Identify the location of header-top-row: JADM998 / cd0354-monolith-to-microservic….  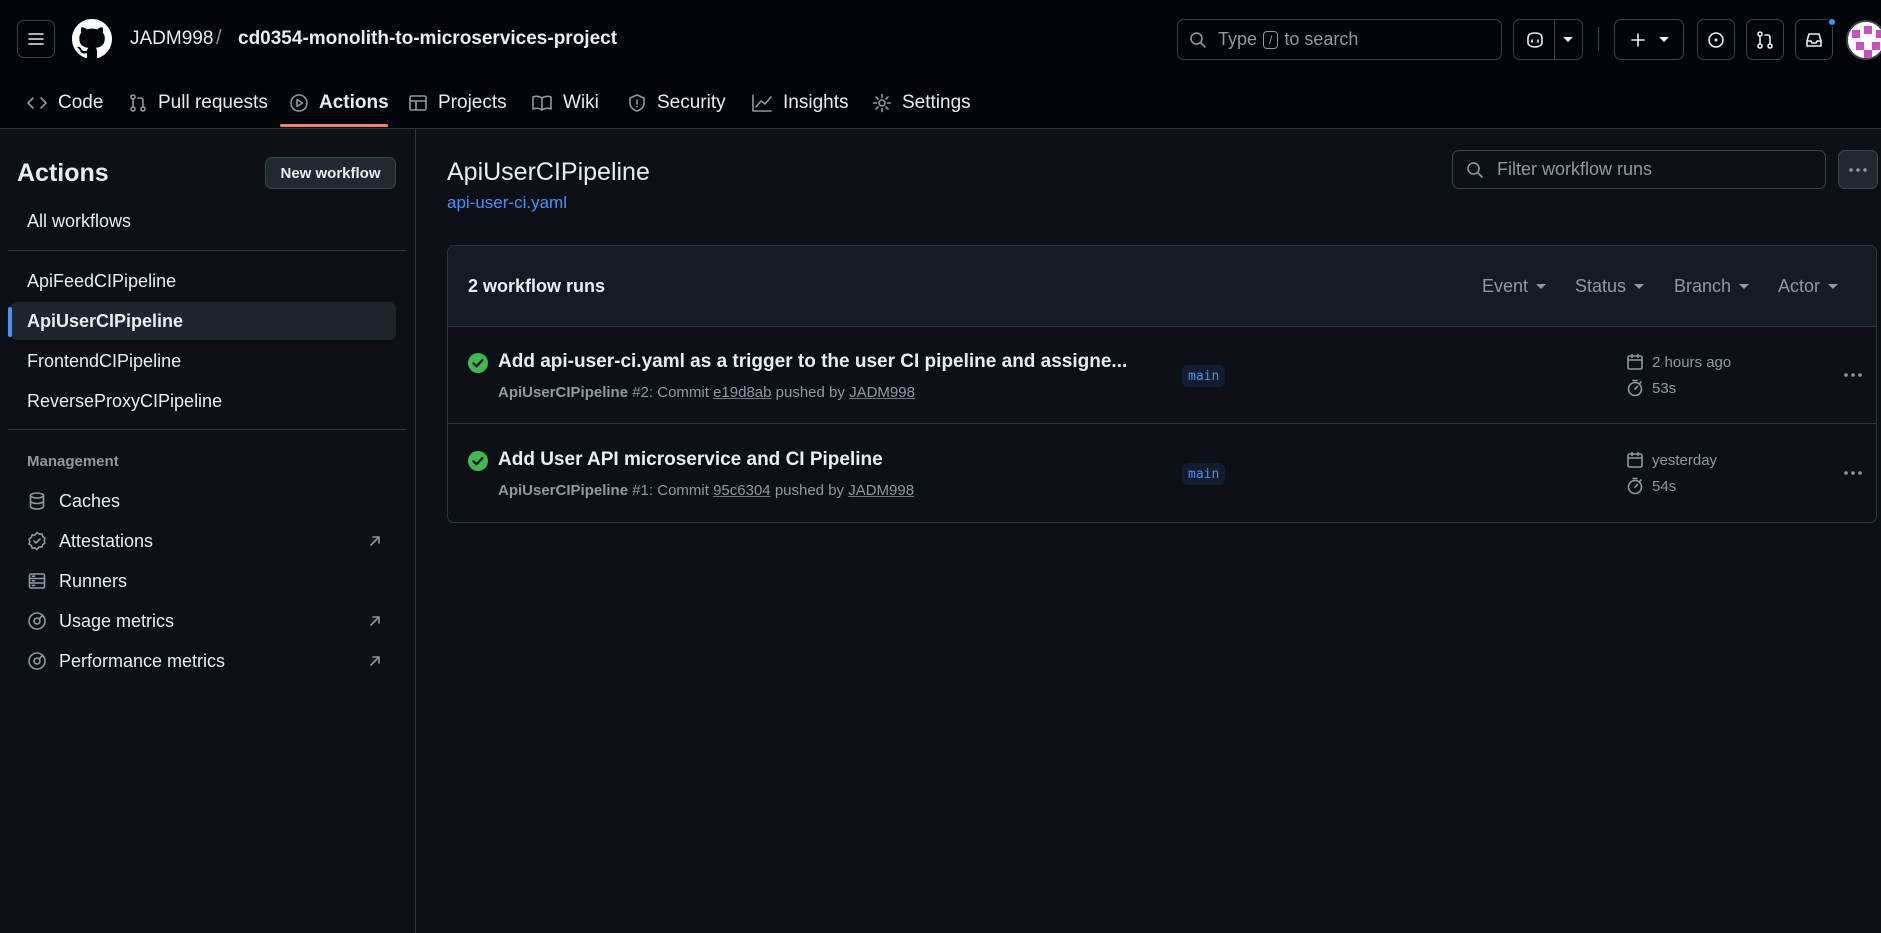
(940, 39).